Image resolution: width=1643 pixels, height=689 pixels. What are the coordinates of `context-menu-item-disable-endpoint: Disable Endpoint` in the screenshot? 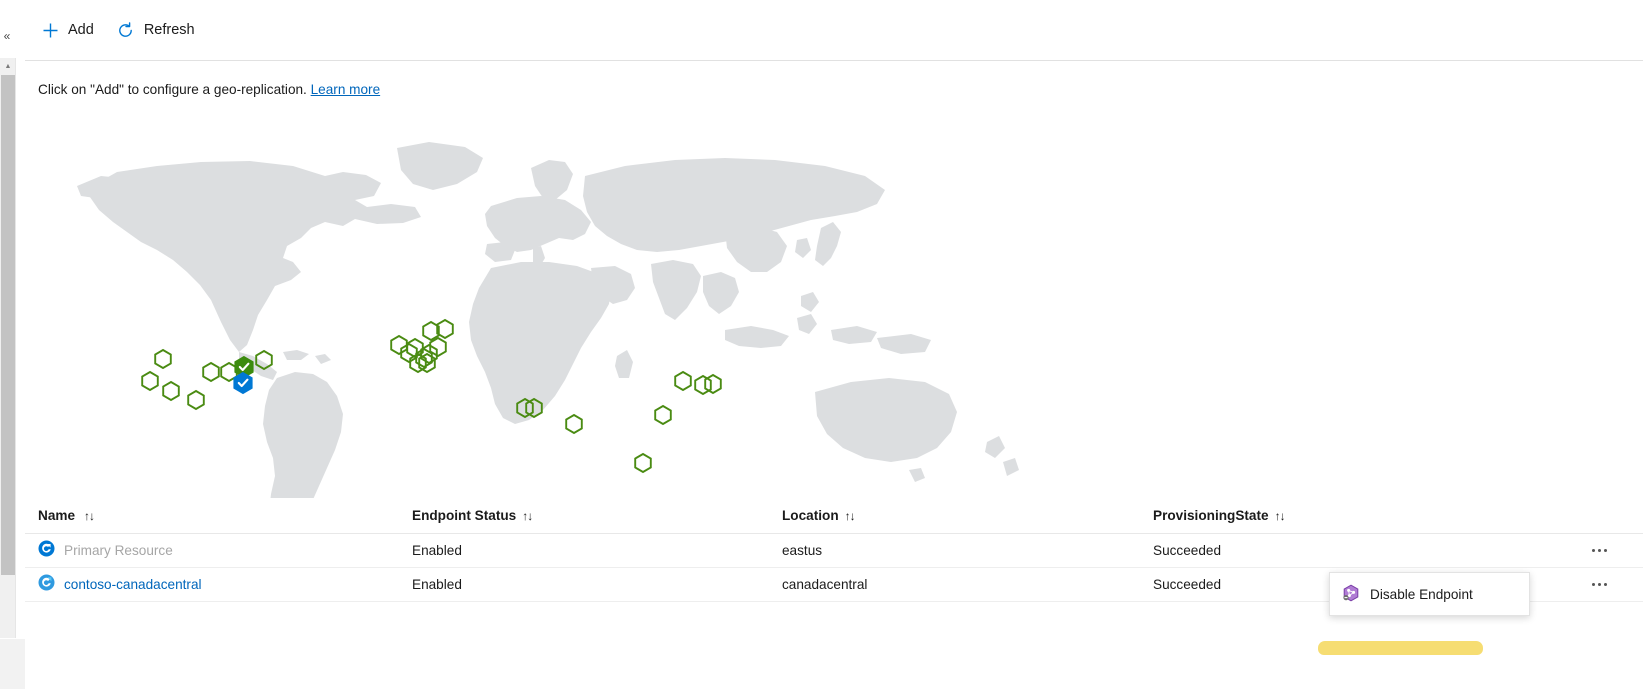 It's located at (1429, 594).